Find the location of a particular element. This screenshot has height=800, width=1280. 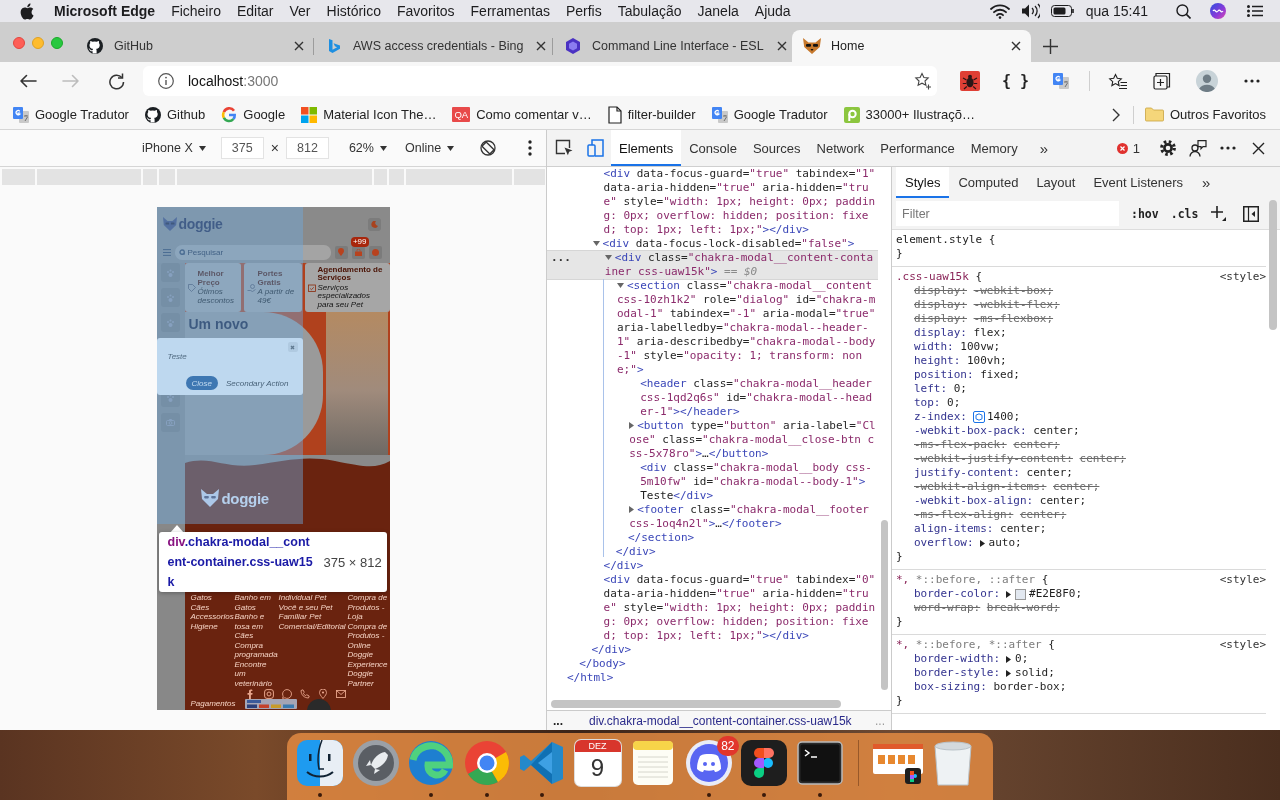

bookmark-item: Google Tradutor is located at coordinates (769, 114).